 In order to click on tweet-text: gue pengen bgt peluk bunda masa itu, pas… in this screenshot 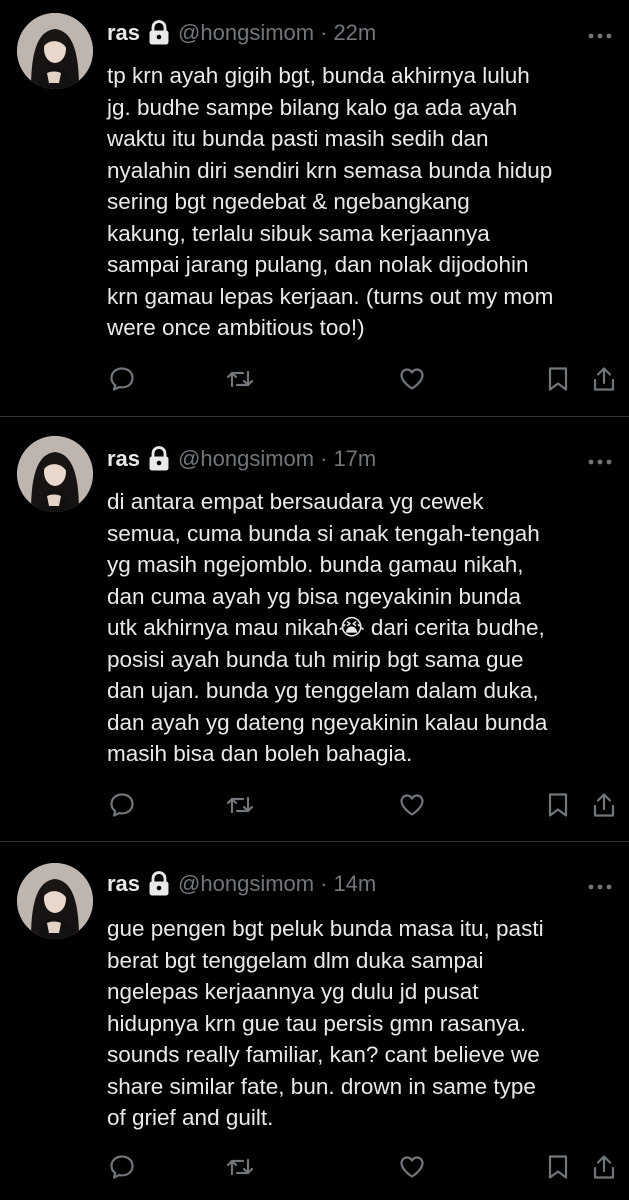, I will do `click(325, 1023)`.